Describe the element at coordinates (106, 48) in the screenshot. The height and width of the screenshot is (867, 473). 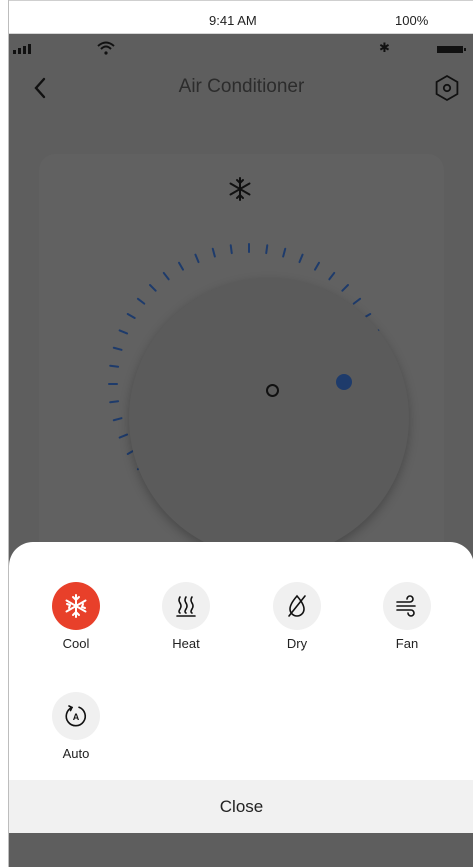
I see `wifi-icon` at that location.